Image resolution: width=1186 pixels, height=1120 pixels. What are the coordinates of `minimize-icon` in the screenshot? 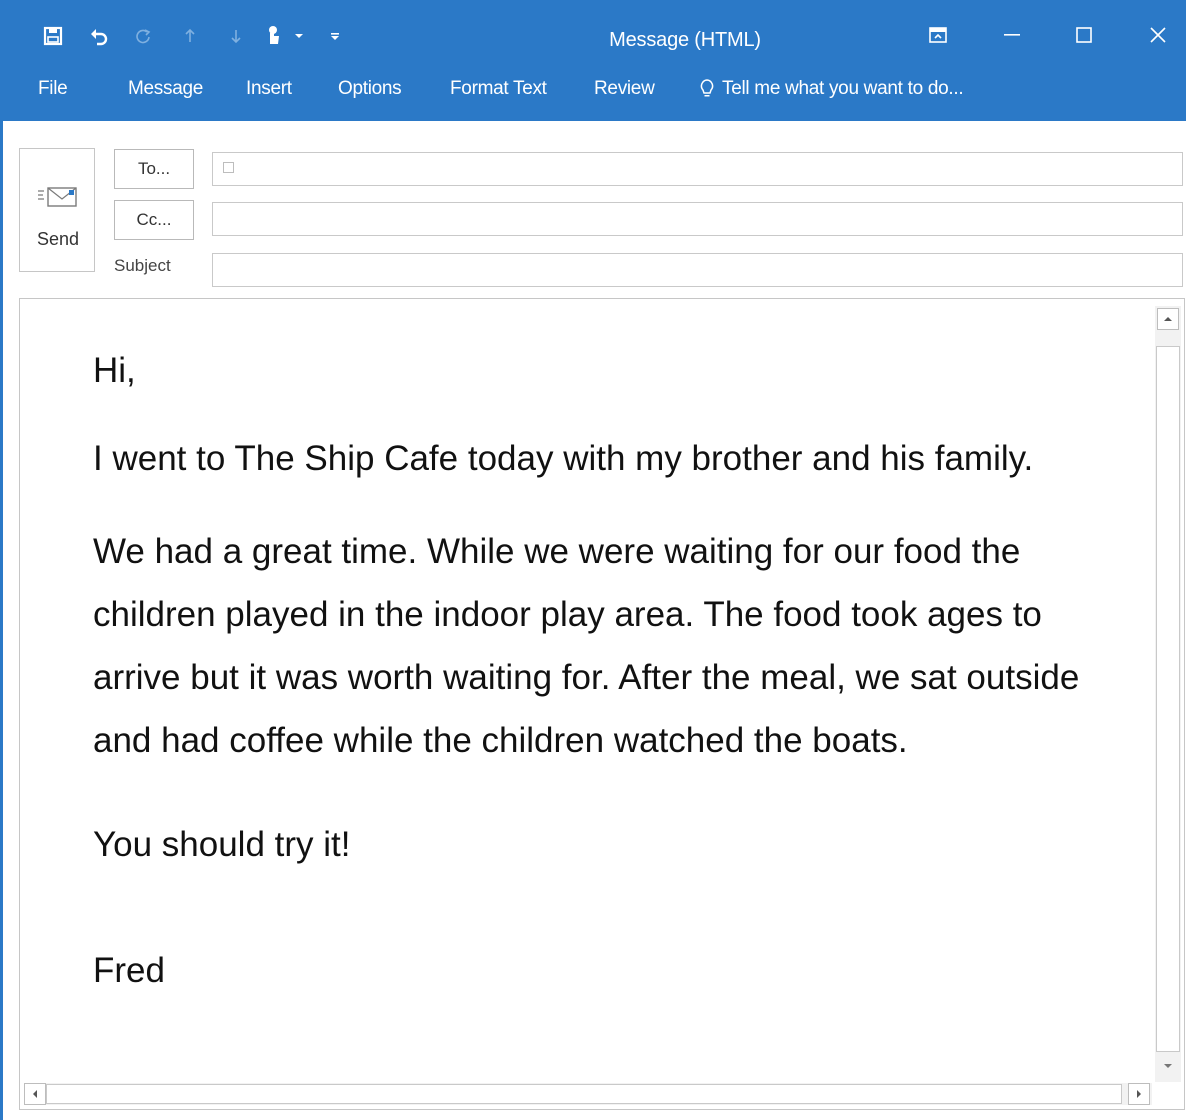 It's located at (1012, 35).